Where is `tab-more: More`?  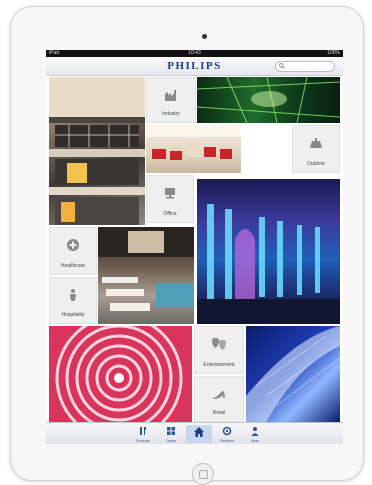 tab-more: More is located at coordinates (255, 434).